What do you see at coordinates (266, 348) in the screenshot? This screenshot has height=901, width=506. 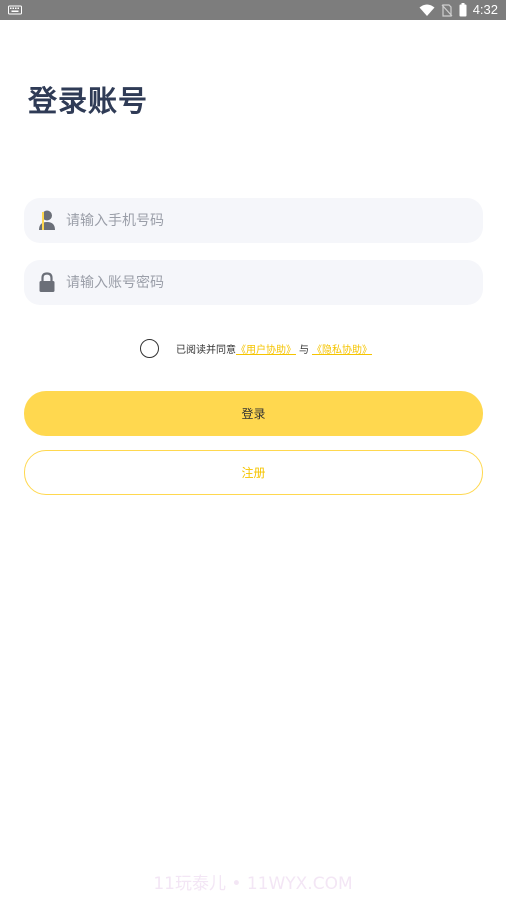 I see `user-agreement-link: 《用户协助》` at bounding box center [266, 348].